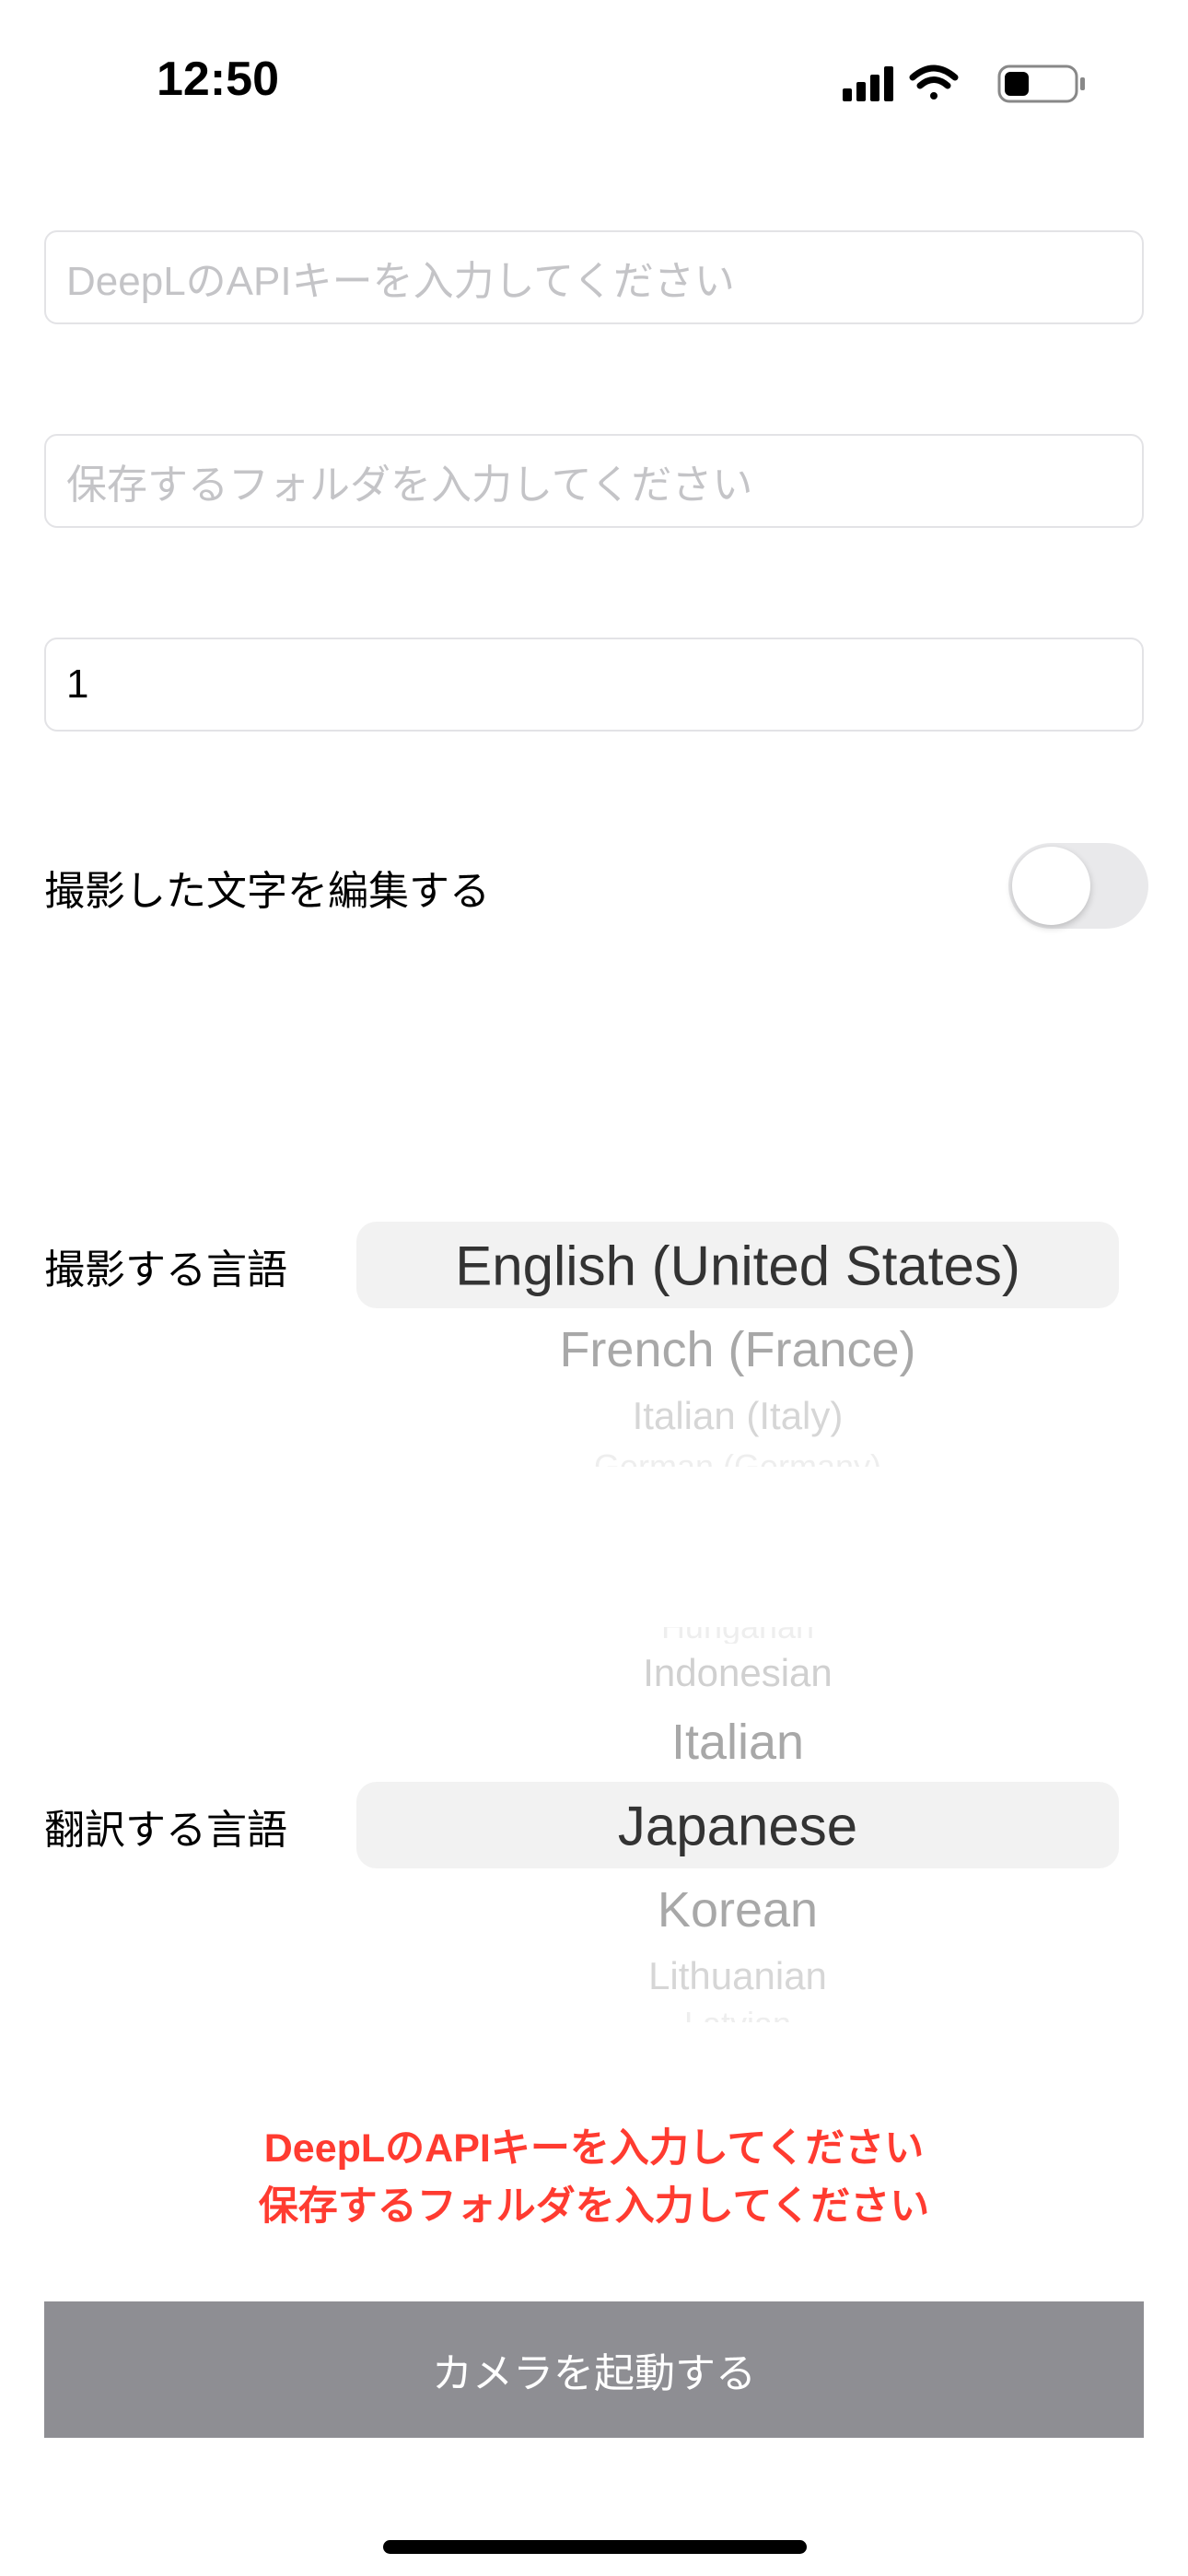 This screenshot has width=1188, height=2576. What do you see at coordinates (934, 82) in the screenshot?
I see `wifi-icon` at bounding box center [934, 82].